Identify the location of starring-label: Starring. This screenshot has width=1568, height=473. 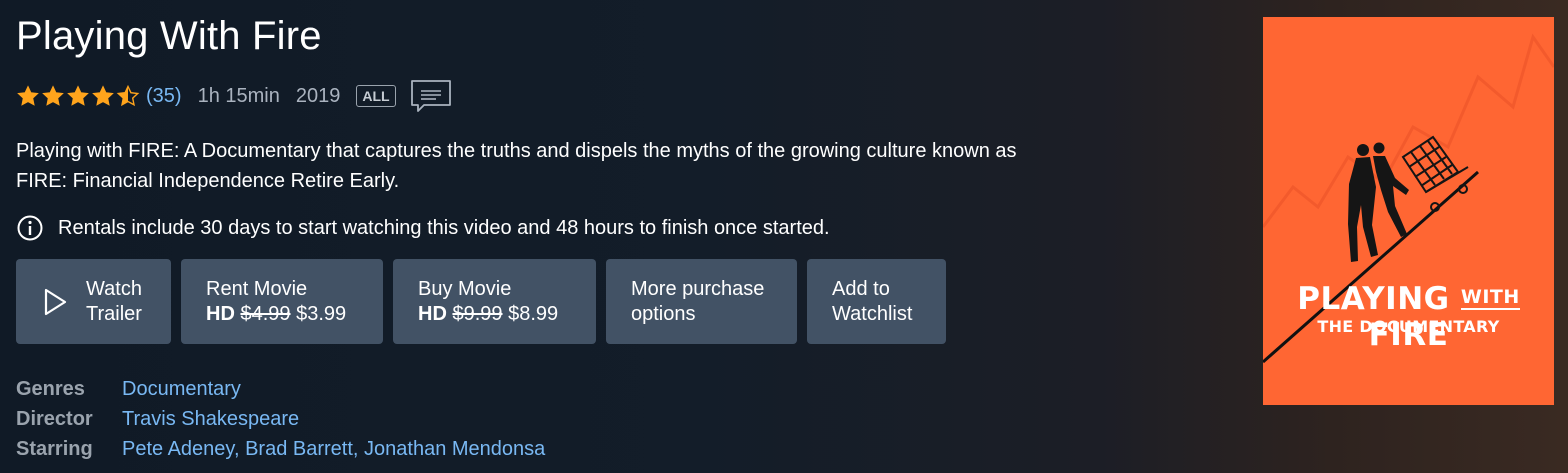
(54, 449).